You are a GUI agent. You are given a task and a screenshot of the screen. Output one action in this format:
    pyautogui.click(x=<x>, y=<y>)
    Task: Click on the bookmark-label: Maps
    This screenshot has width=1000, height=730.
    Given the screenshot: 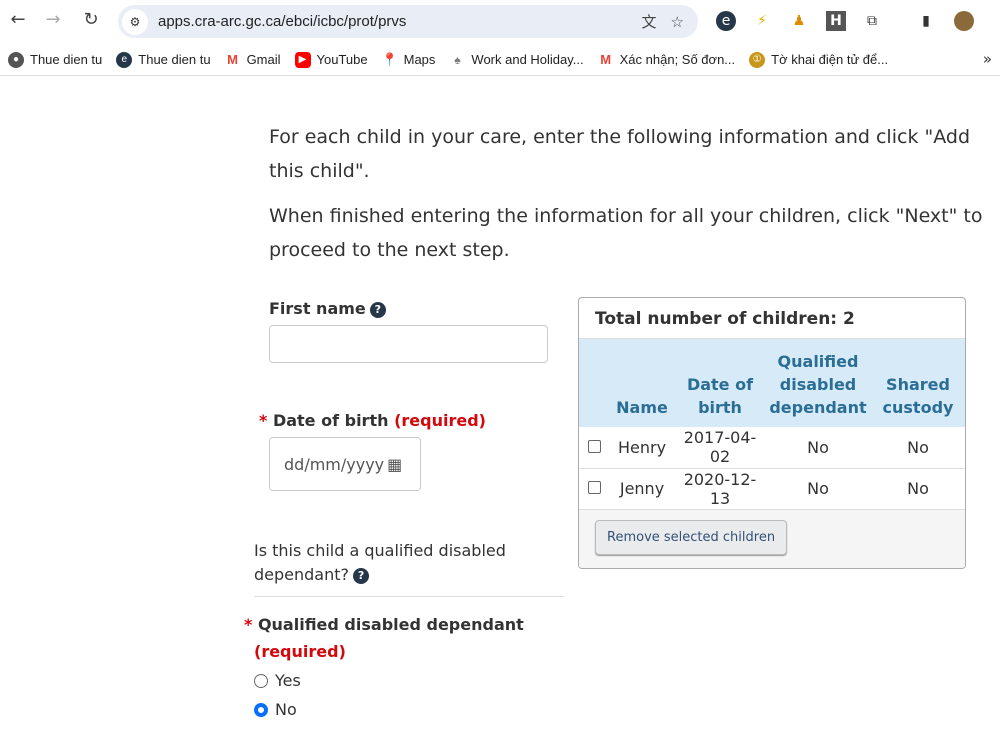 What is the action you would take?
    pyautogui.click(x=419, y=59)
    